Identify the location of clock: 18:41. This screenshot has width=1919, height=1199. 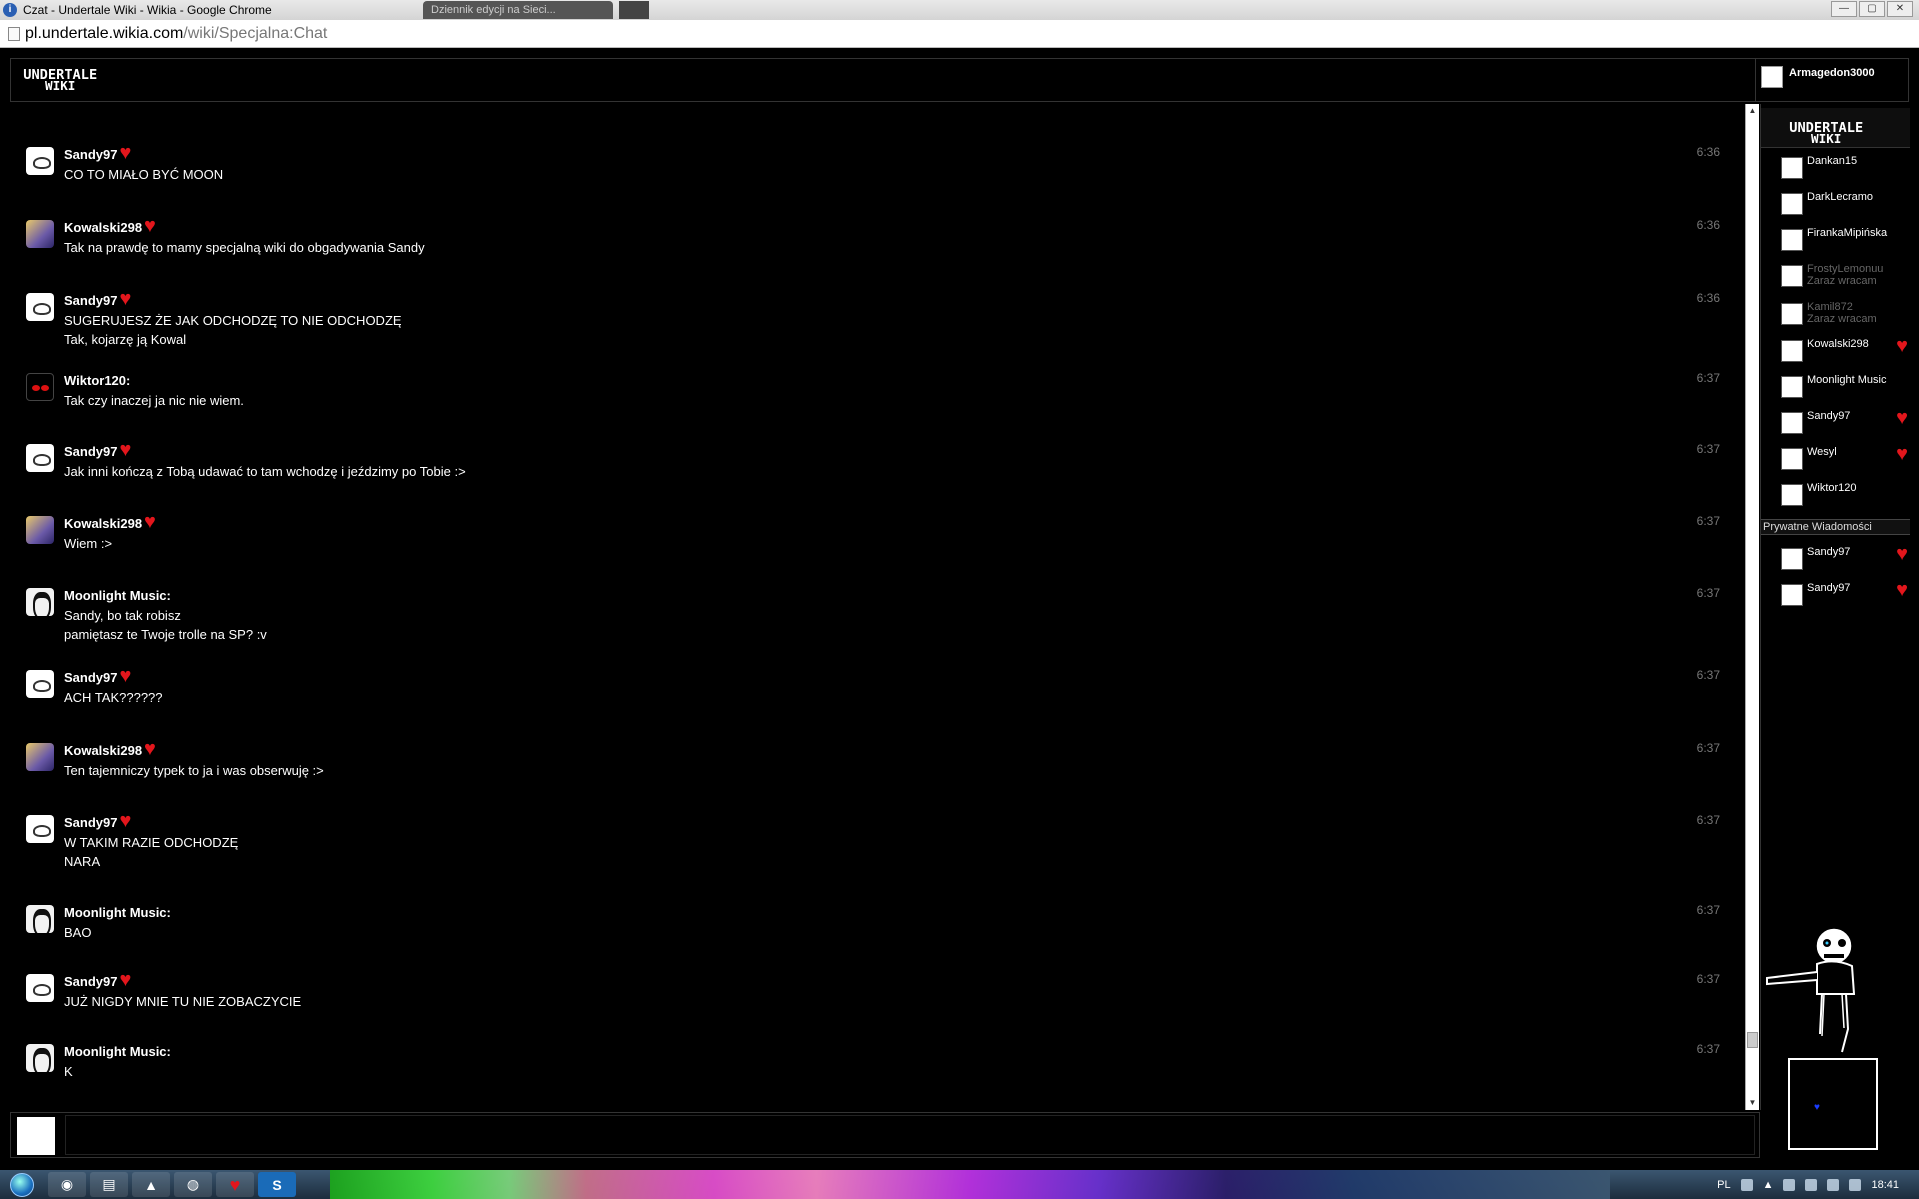
(1885, 1185).